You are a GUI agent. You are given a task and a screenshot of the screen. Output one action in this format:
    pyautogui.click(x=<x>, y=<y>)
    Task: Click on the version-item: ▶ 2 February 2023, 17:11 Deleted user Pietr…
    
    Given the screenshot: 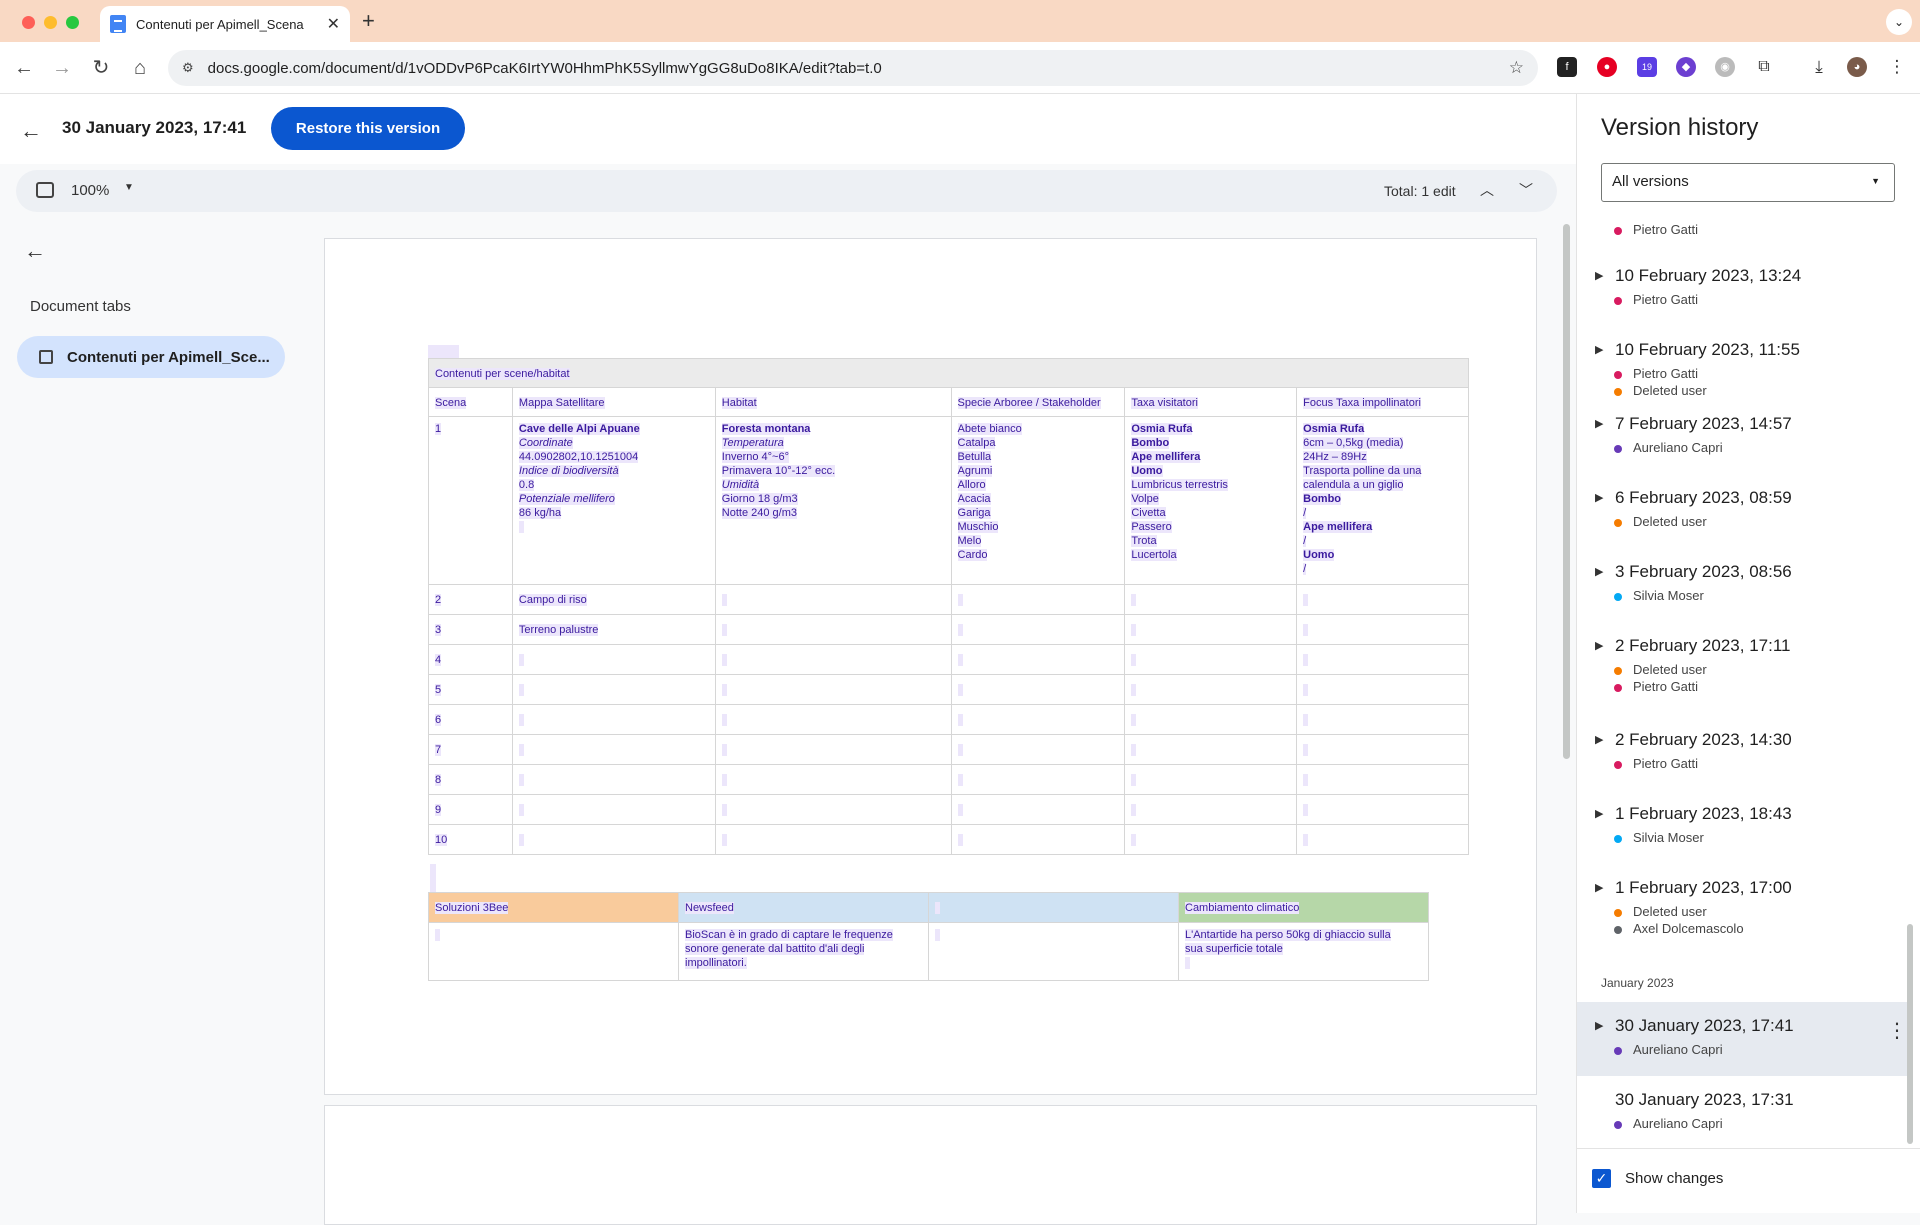 What is the action you would take?
    pyautogui.click(x=1747, y=665)
    